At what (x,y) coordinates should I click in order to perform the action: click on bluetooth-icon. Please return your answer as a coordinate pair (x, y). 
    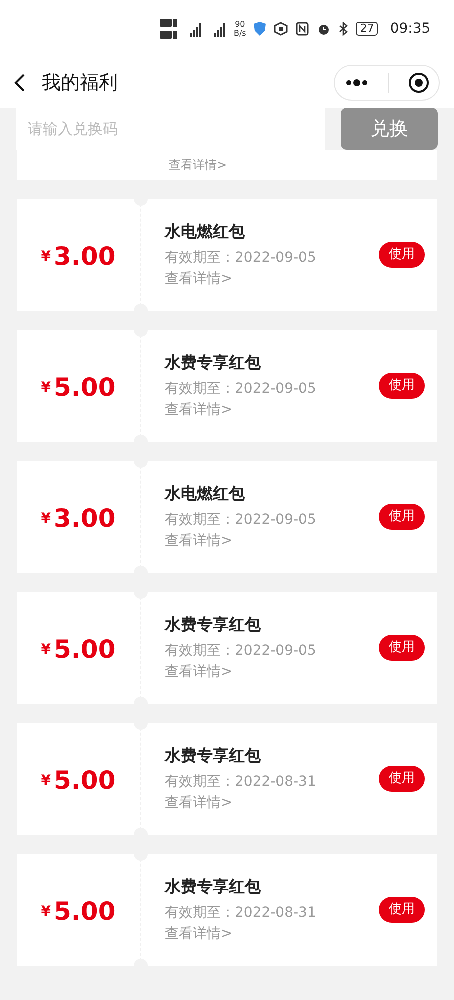
    Looking at the image, I should click on (343, 29).